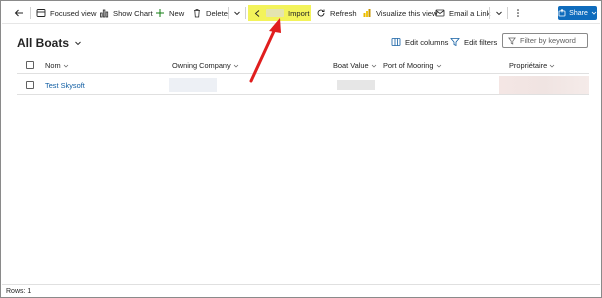 The height and width of the screenshot is (298, 602). I want to click on annotation-arrow, so click(265, 50).